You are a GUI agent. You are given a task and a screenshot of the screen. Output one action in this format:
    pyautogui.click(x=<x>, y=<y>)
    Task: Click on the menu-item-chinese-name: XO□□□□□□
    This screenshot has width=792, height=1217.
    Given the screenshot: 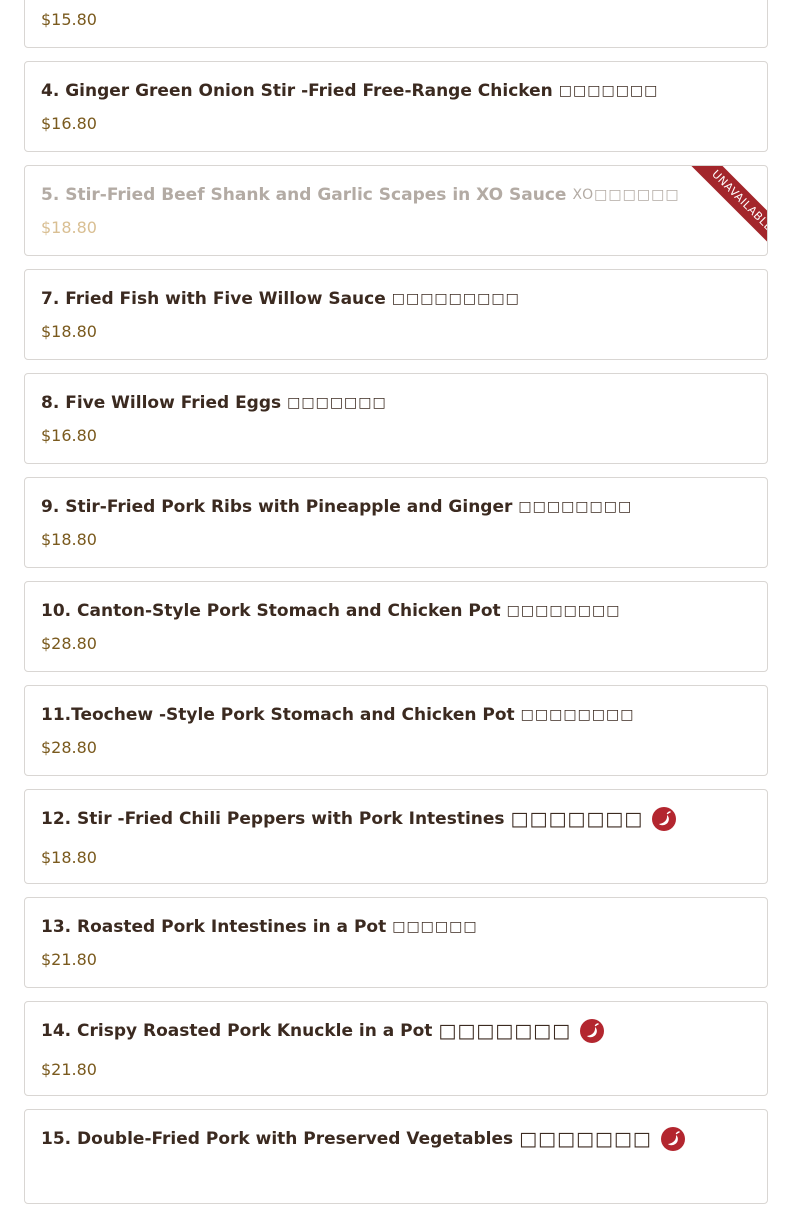 What is the action you would take?
    pyautogui.click(x=626, y=195)
    